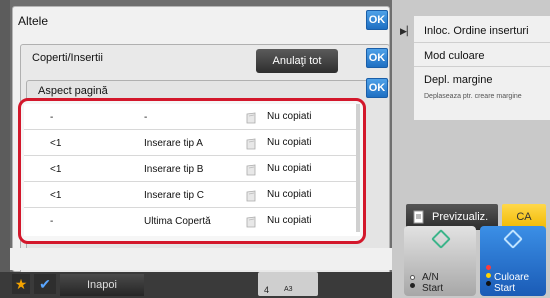  What do you see at coordinates (433, 288) in the screenshot?
I see `bw-start-line2: Start` at bounding box center [433, 288].